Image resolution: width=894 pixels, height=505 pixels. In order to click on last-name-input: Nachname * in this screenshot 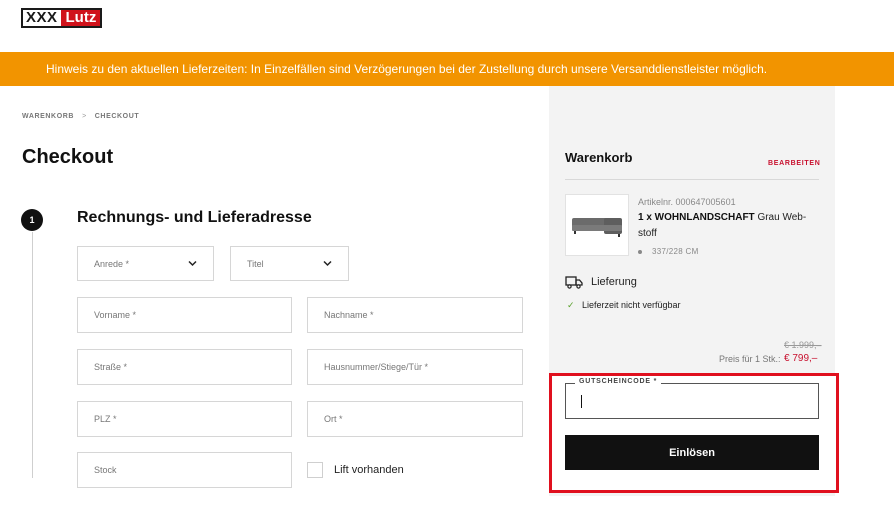, I will do `click(415, 315)`.